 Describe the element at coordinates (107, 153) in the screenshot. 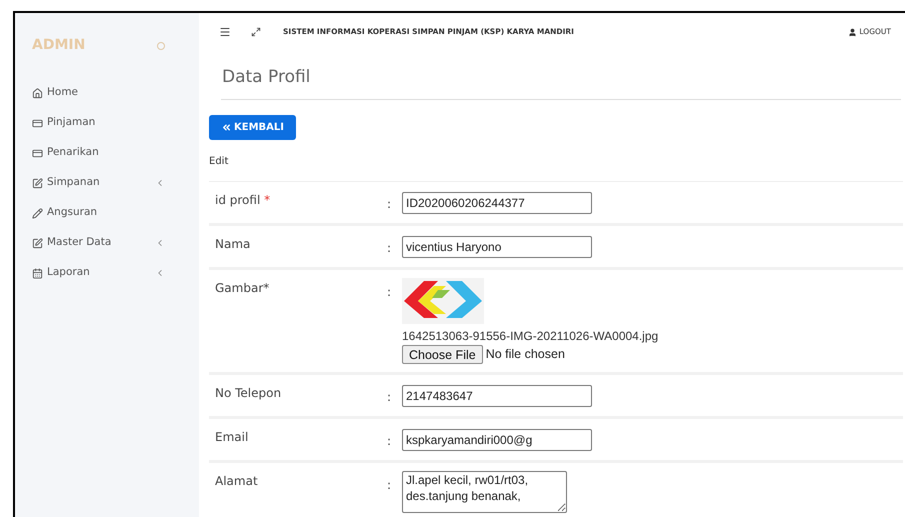

I see `sidebar-item: Penarikan` at that location.